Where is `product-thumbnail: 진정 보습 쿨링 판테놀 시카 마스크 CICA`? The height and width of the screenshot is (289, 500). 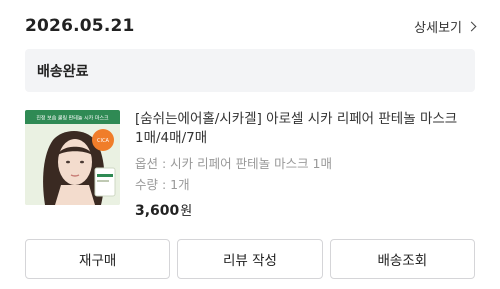 product-thumbnail: 진정 보습 쿨링 판테놀 시카 마스크 CICA is located at coordinates (72, 157).